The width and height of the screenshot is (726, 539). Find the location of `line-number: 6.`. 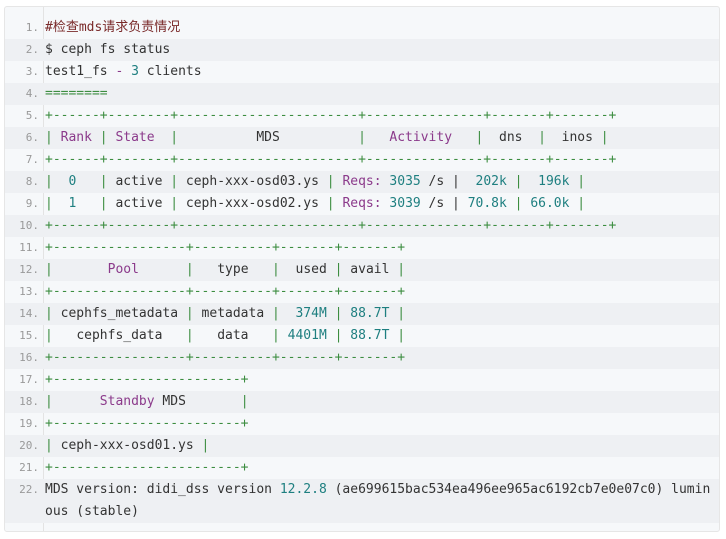

line-number: 6. is located at coordinates (32, 137).